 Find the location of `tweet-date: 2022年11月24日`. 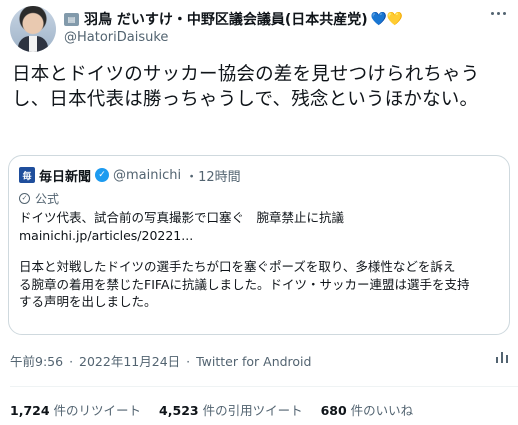

tweet-date: 2022年11月24日 is located at coordinates (129, 361).